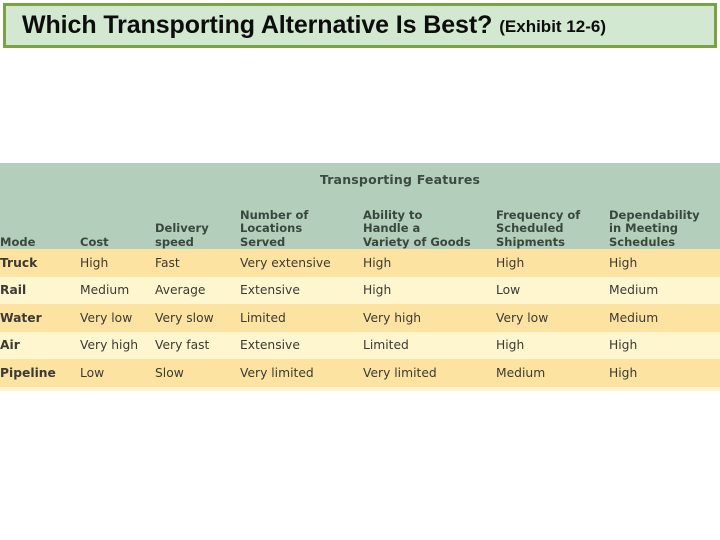 Image resolution: width=720 pixels, height=540 pixels. What do you see at coordinates (197, 373) in the screenshot?
I see `cell-delivery-speed: Slow` at bounding box center [197, 373].